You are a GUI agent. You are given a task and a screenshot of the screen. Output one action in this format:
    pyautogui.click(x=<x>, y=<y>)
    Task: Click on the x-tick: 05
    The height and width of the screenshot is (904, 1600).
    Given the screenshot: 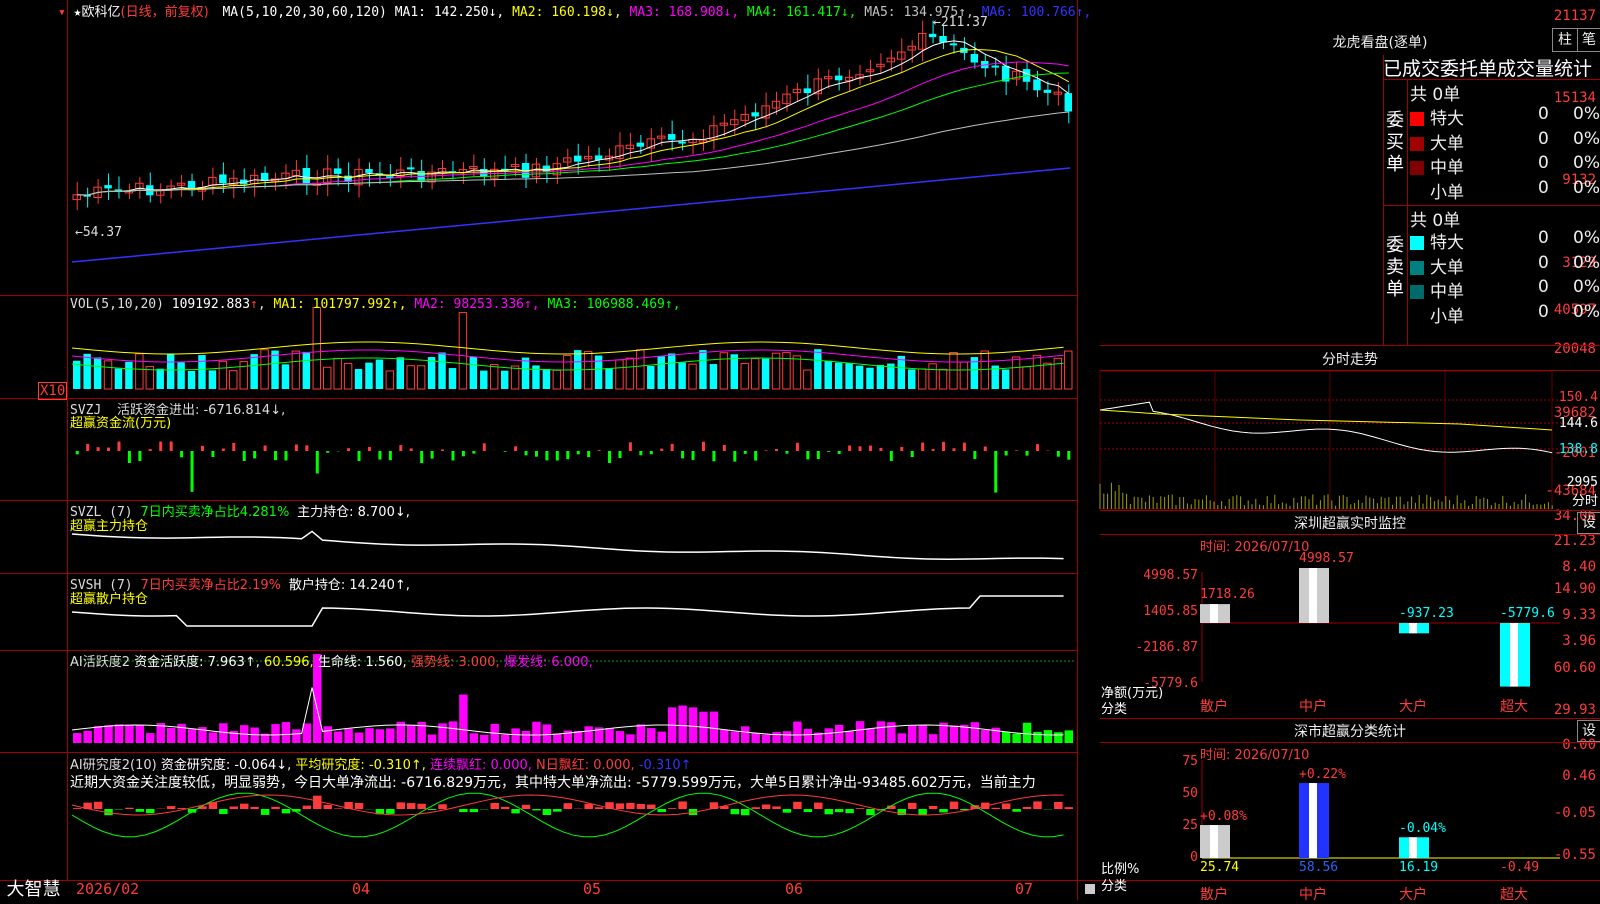 What is the action you would take?
    pyautogui.click(x=592, y=889)
    